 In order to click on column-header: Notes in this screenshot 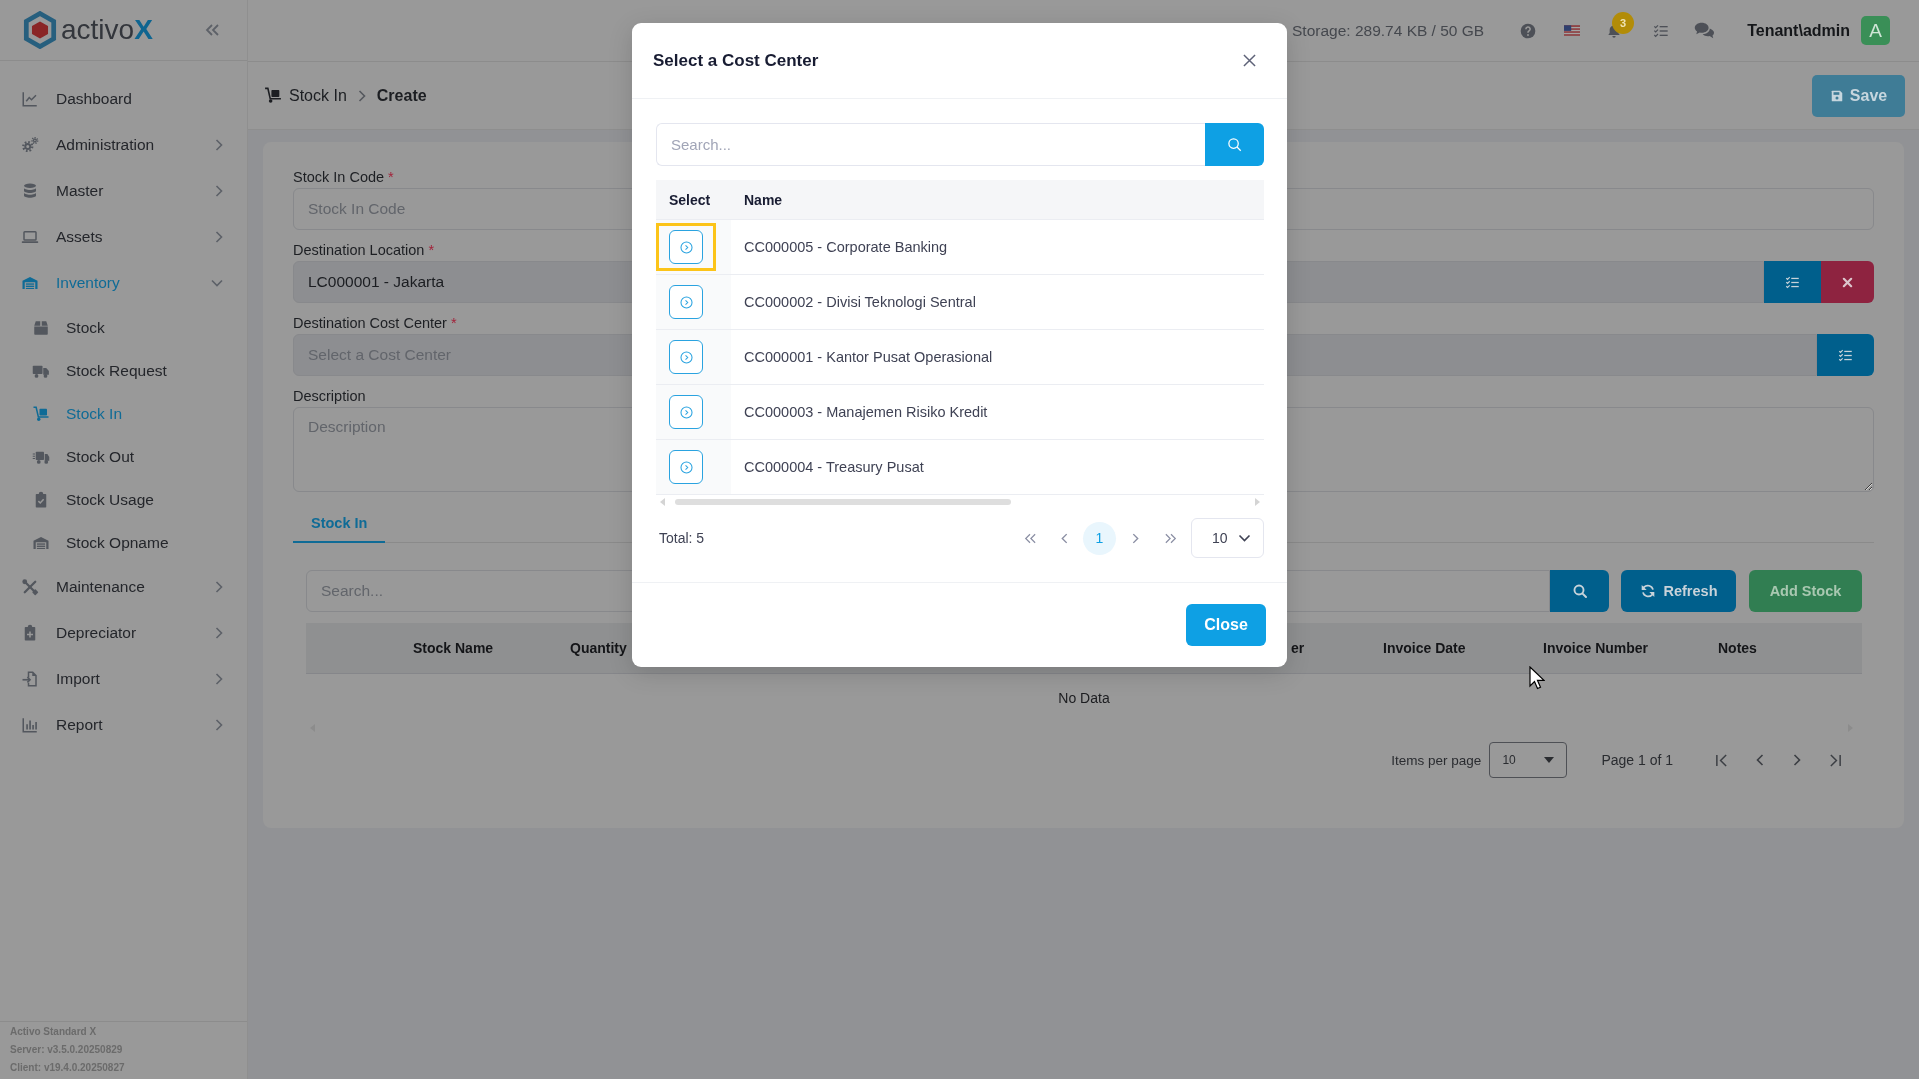, I will do `click(1737, 648)`.